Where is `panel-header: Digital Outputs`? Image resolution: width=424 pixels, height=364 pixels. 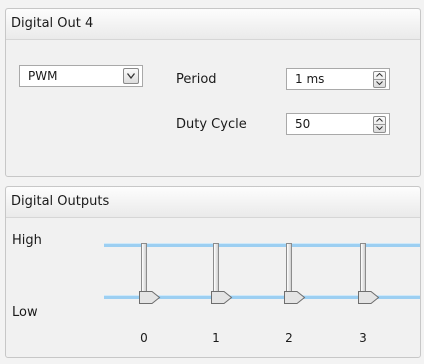
panel-header: Digital Outputs is located at coordinates (213, 202).